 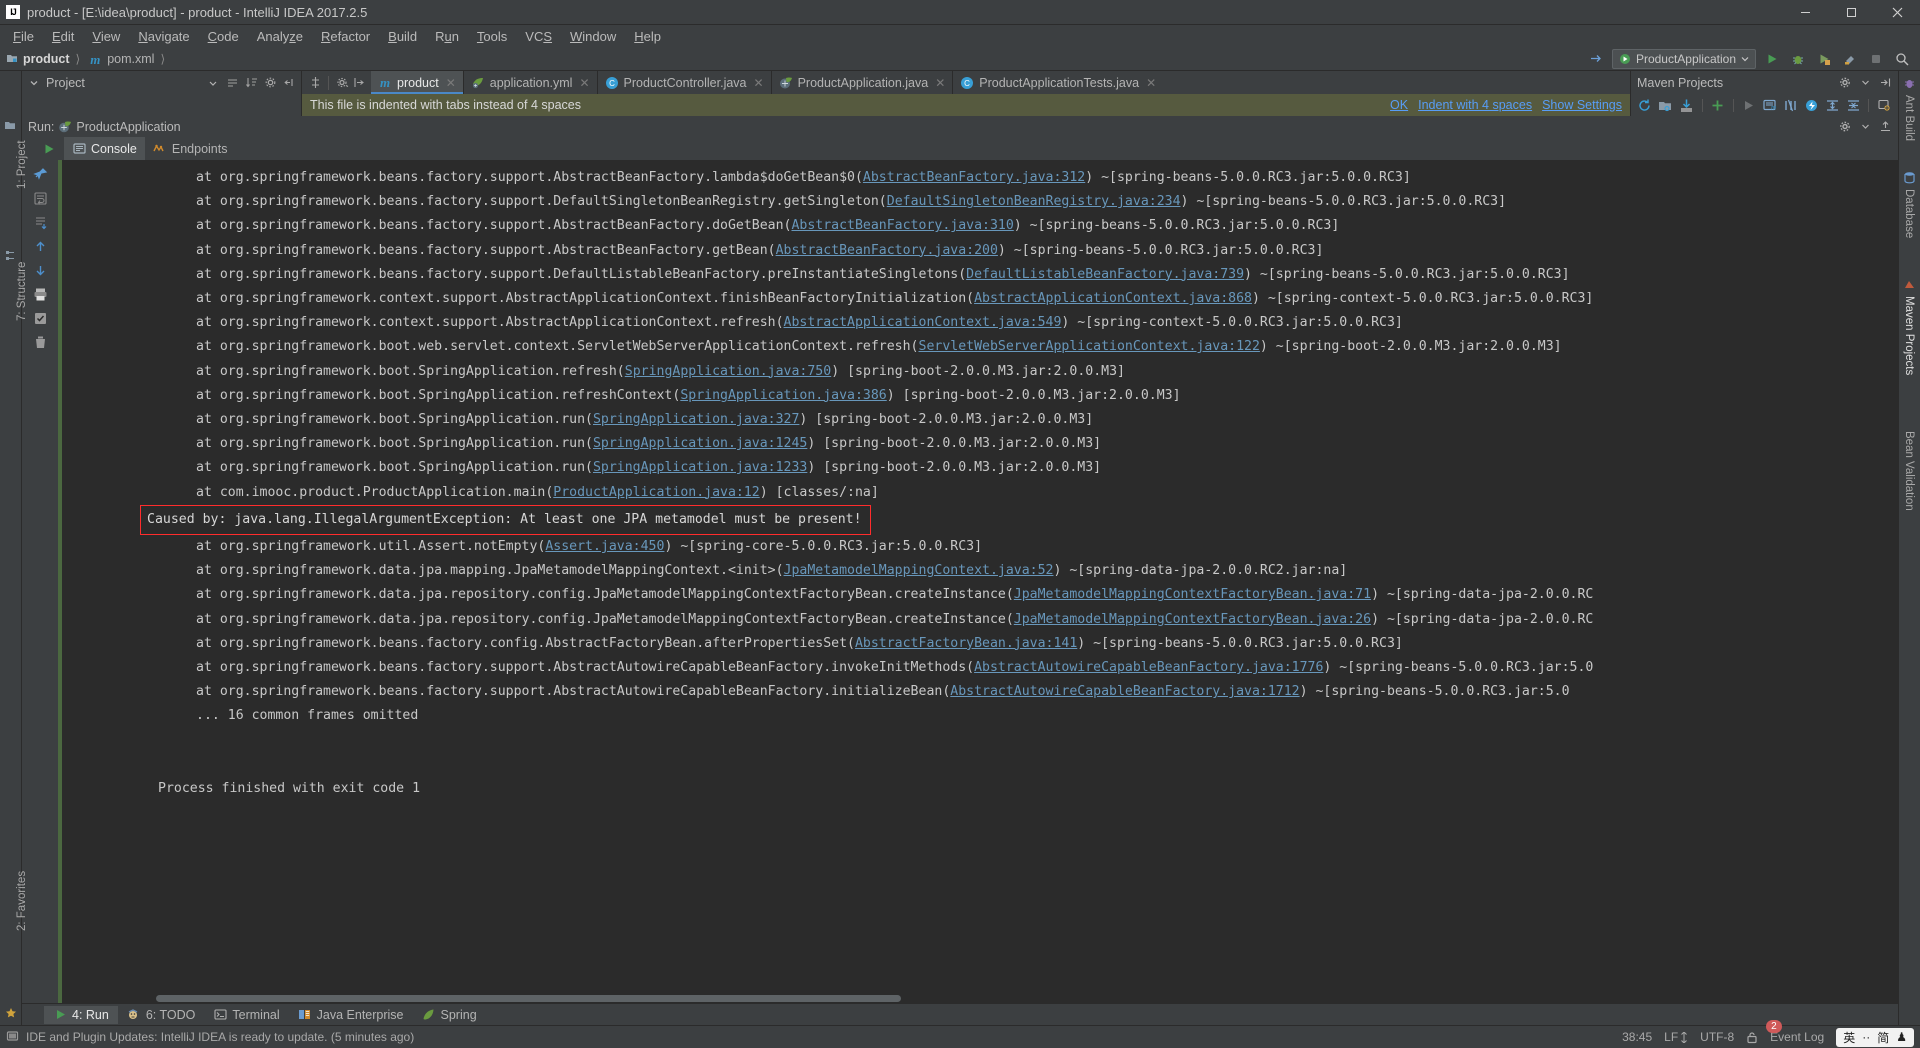 What do you see at coordinates (1717, 1037) in the screenshot?
I see `file-encoding: UTF-8` at bounding box center [1717, 1037].